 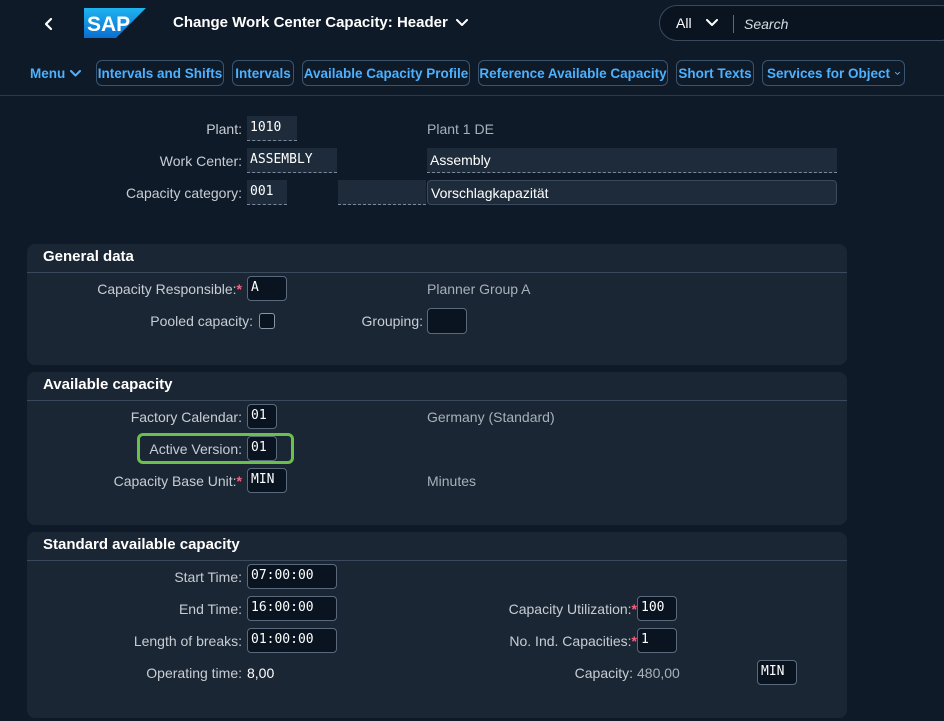 What do you see at coordinates (184, 193) in the screenshot?
I see `capacity-category-label: Capacity category:` at bounding box center [184, 193].